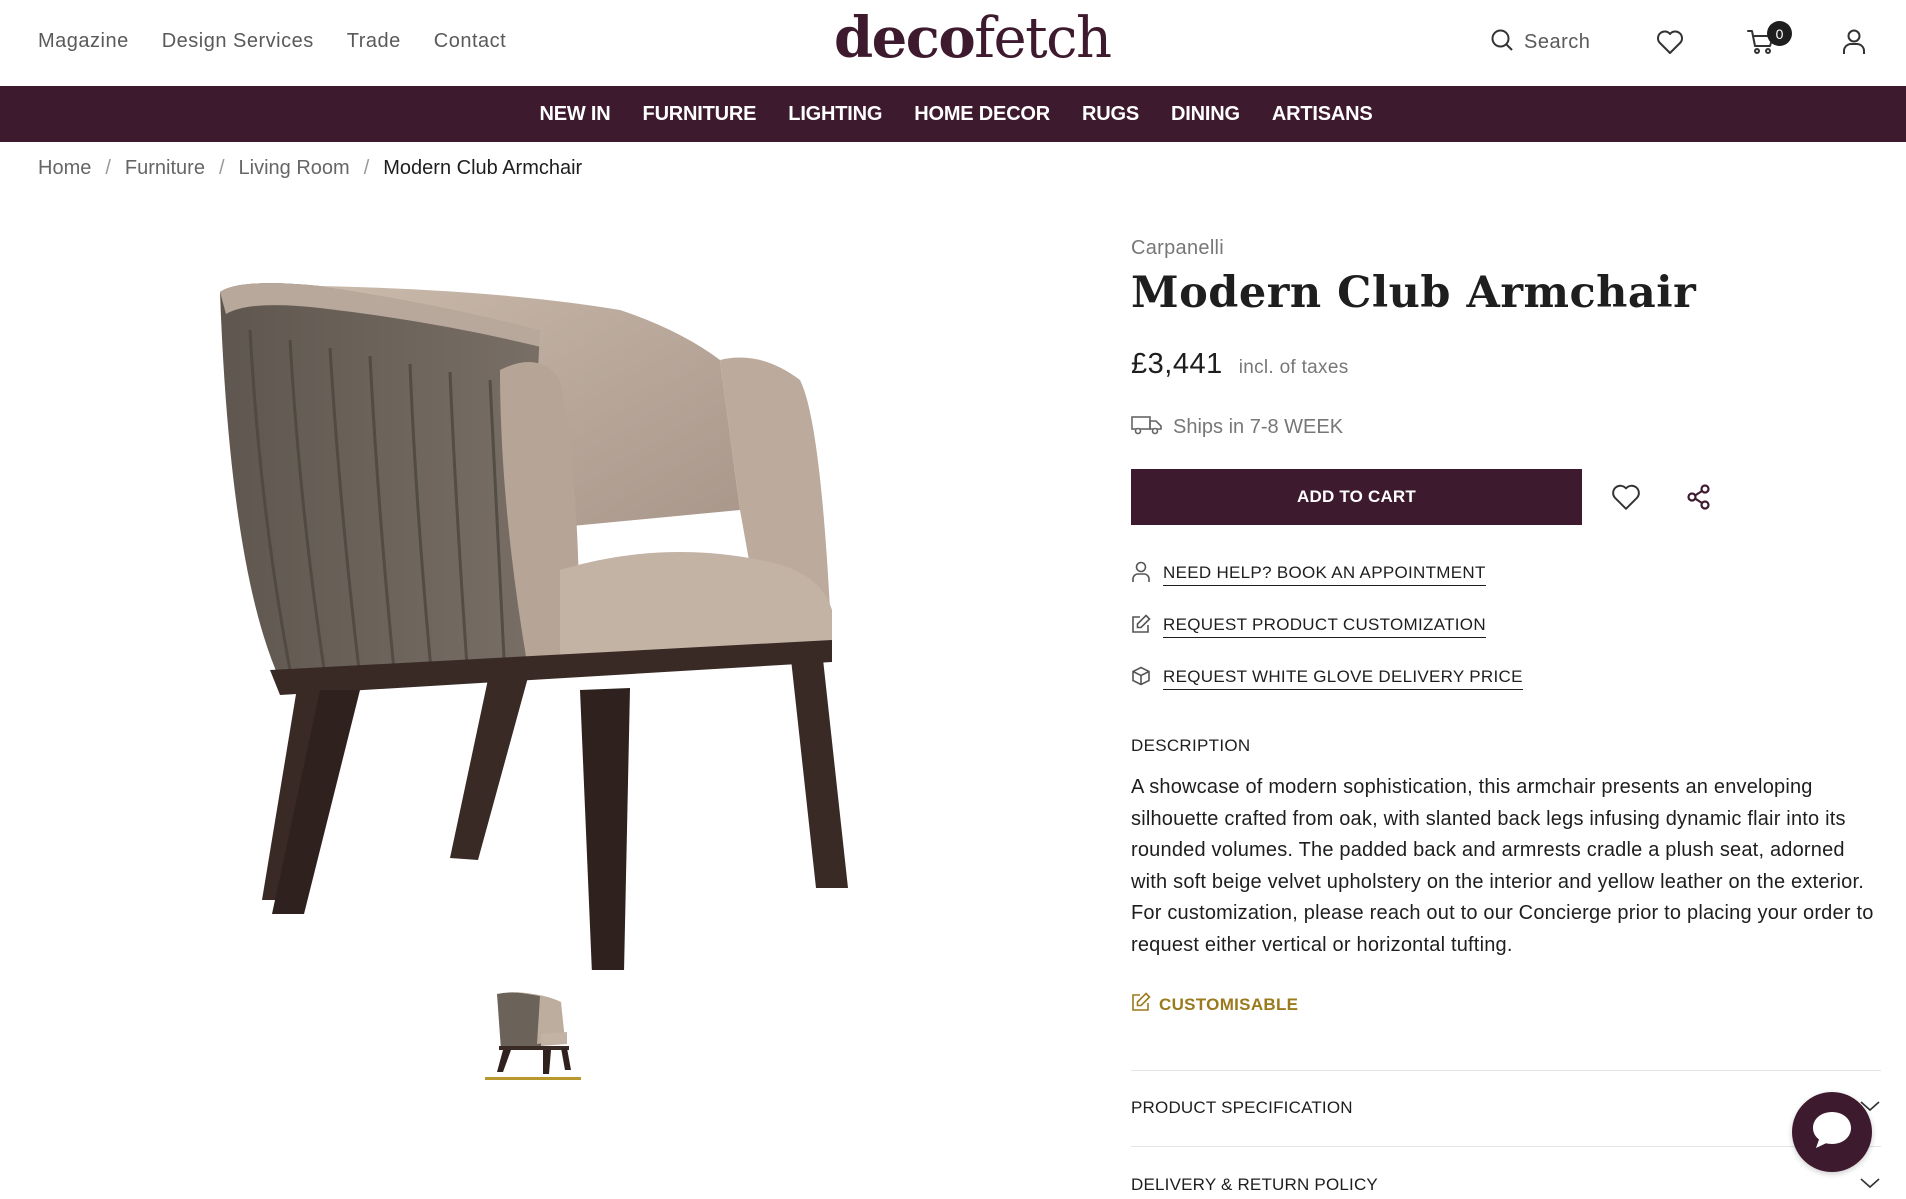 Image resolution: width=1906 pixels, height=1199 pixels. I want to click on wishlist-heart-icon, so click(1670, 42).